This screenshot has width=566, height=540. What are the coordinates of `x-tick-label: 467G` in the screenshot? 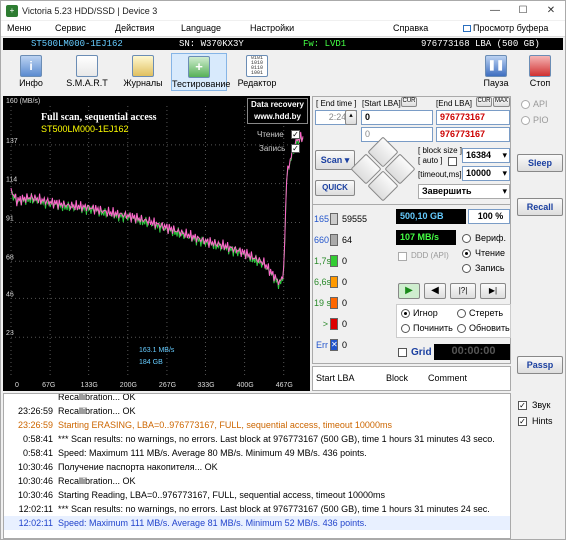 It's located at (284, 385).